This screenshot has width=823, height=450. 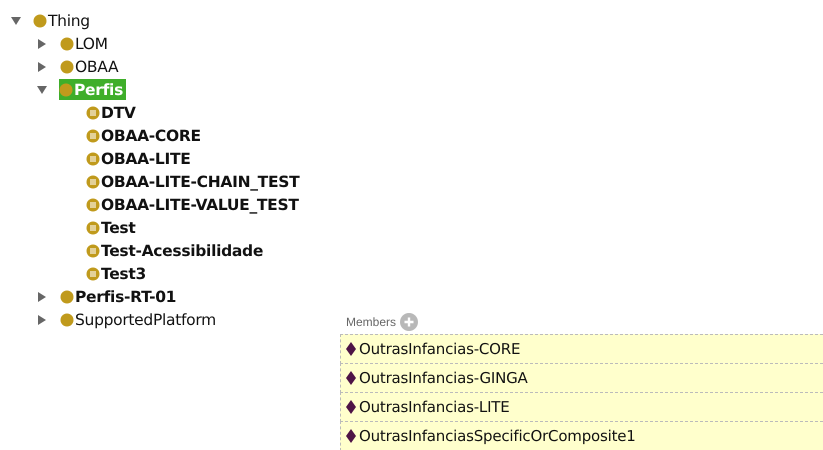 I want to click on member-item: OutrasInfanciasSpecificOrComposite1, so click(x=581, y=435).